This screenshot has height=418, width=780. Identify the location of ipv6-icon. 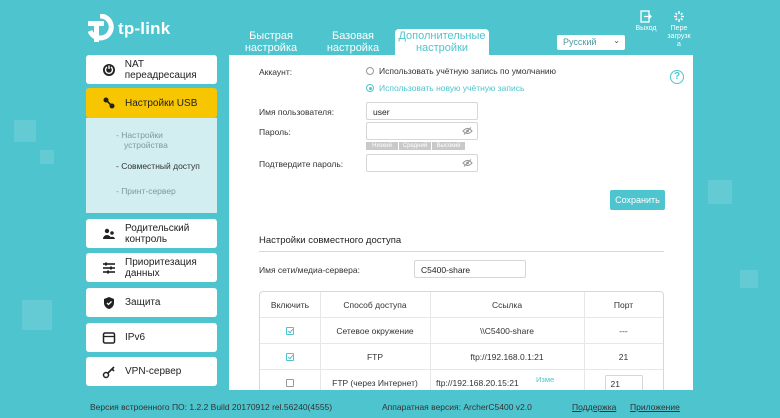
(109, 338).